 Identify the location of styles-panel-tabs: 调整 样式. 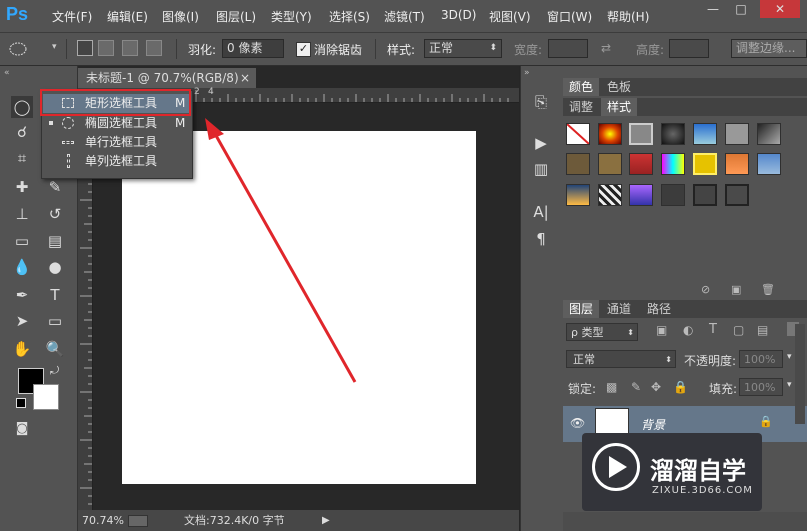
(685, 107).